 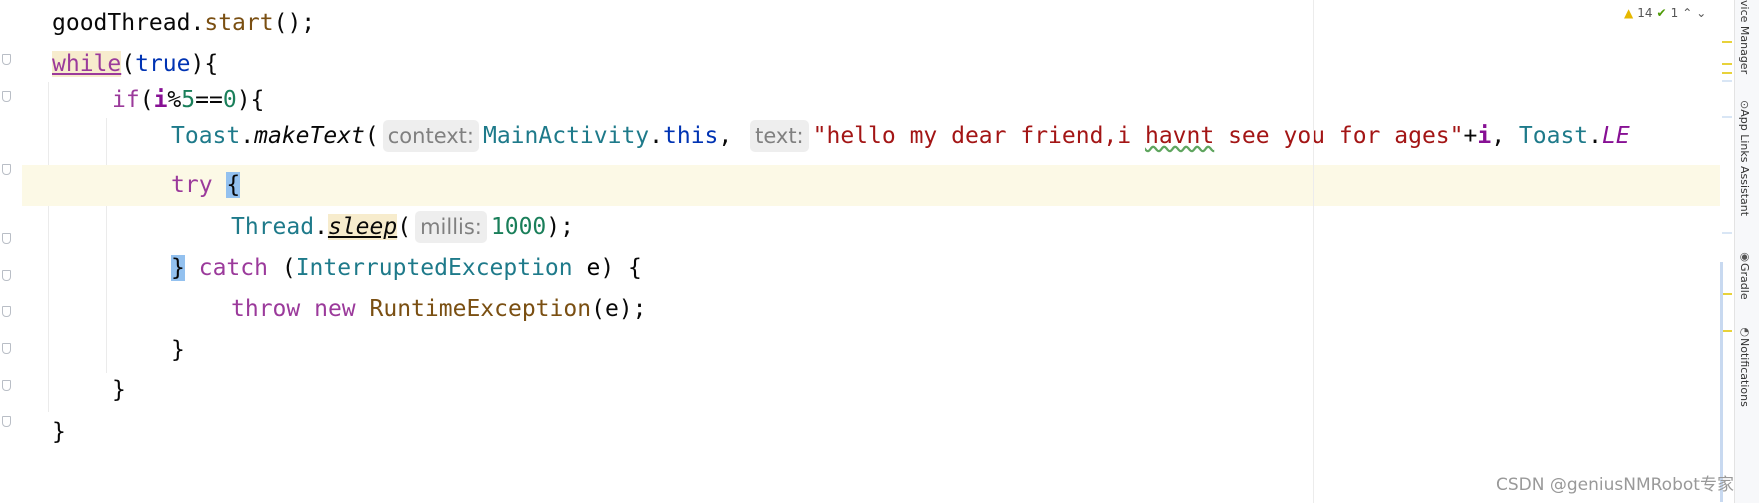 What do you see at coordinates (1744, 158) in the screenshot?
I see `app-links-tab: ⊙App Links Assistant` at bounding box center [1744, 158].